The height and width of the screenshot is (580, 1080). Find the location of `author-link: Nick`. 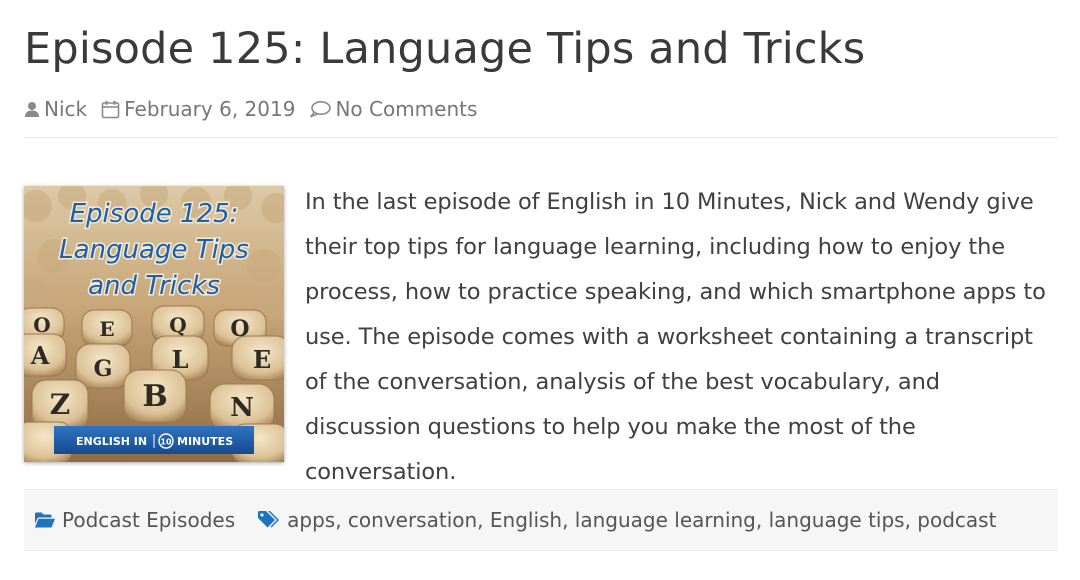

author-link: Nick is located at coordinates (65, 109).